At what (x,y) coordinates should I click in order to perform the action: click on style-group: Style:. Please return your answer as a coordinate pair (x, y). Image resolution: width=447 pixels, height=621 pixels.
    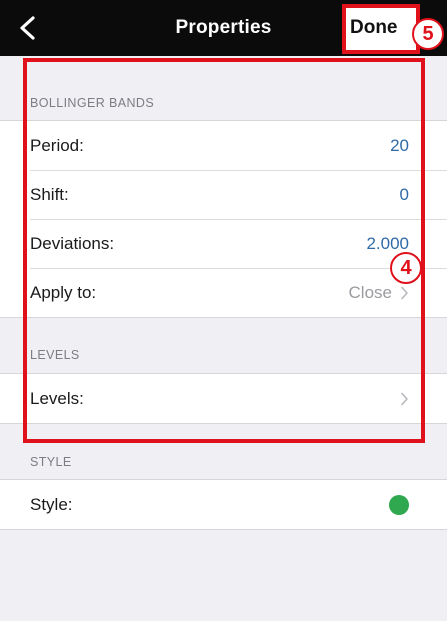
    Looking at the image, I should click on (223, 504).